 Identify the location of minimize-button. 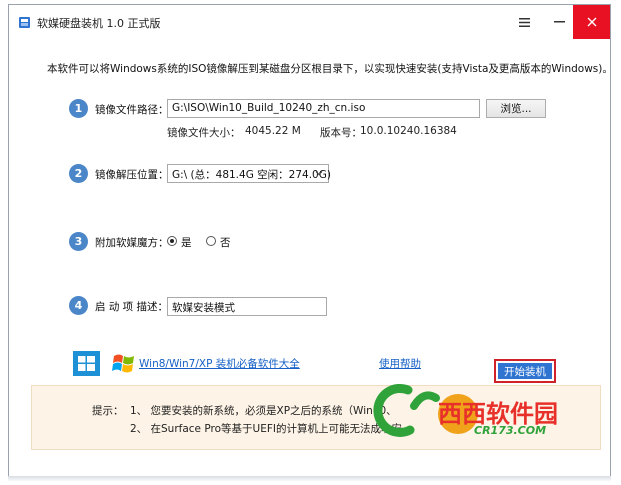
(559, 22).